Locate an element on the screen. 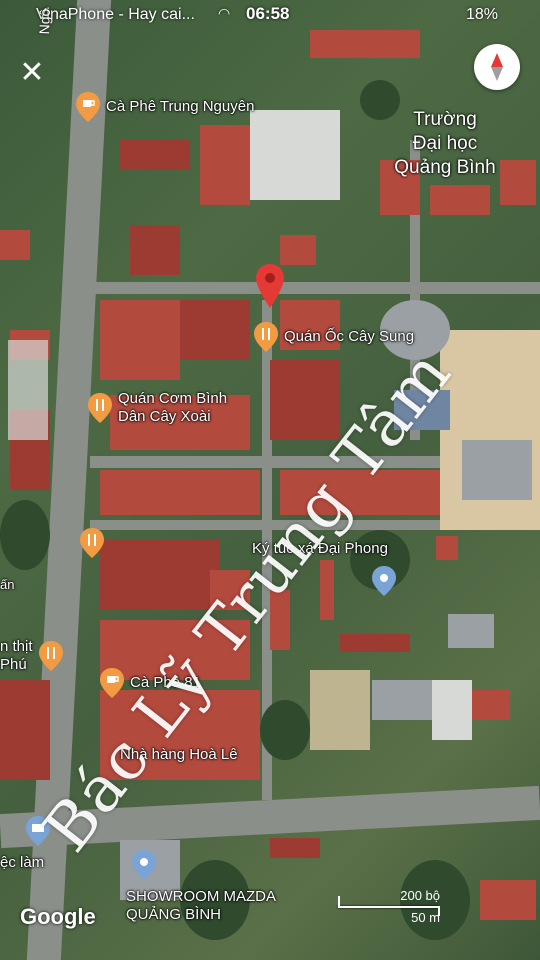 This screenshot has width=540, height=960. poi-thit-phu: n thịt Phú is located at coordinates (31, 656).